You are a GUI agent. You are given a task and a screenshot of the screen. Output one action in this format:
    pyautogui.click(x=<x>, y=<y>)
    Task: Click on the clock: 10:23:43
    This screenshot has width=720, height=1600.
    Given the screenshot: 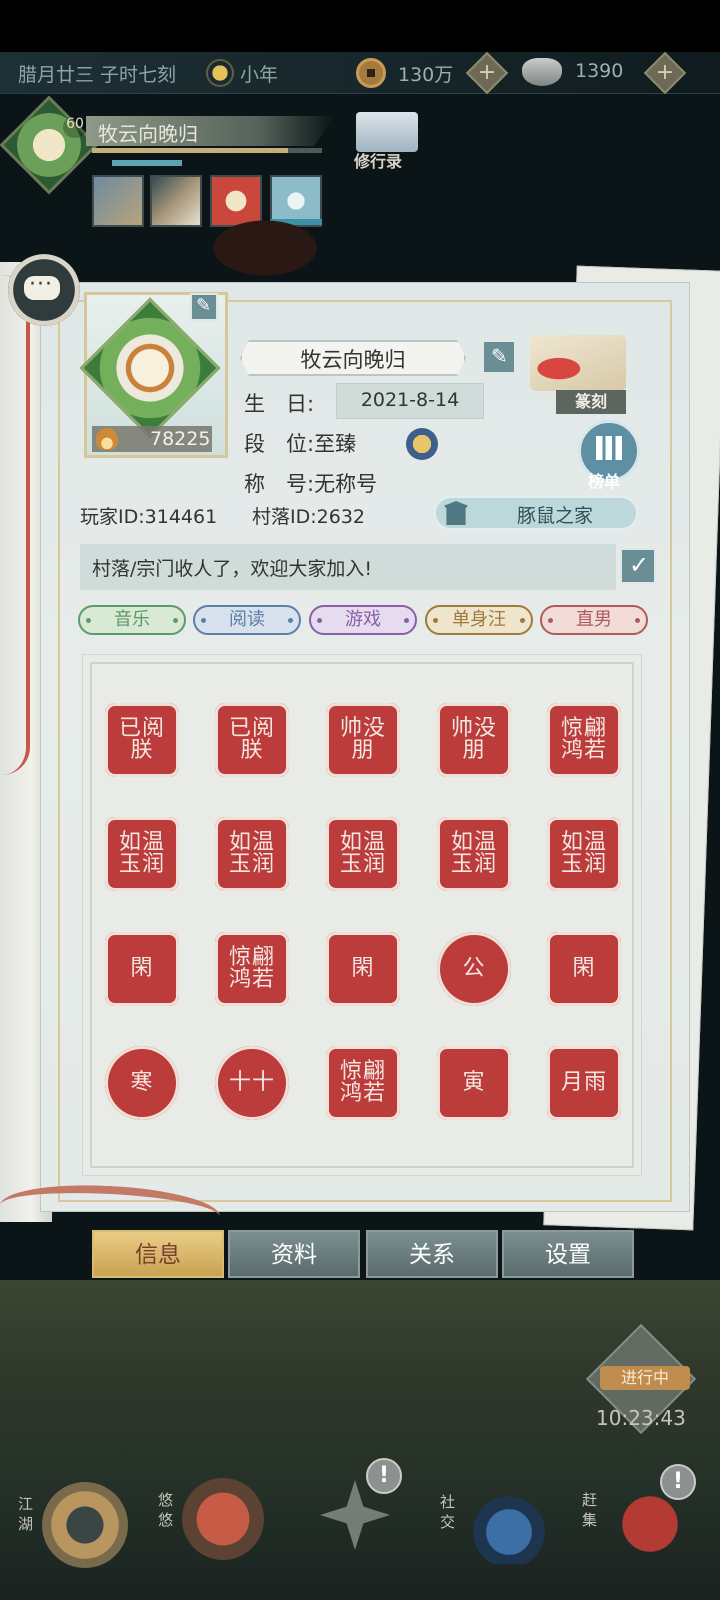 What is the action you would take?
    pyautogui.click(x=641, y=1418)
    